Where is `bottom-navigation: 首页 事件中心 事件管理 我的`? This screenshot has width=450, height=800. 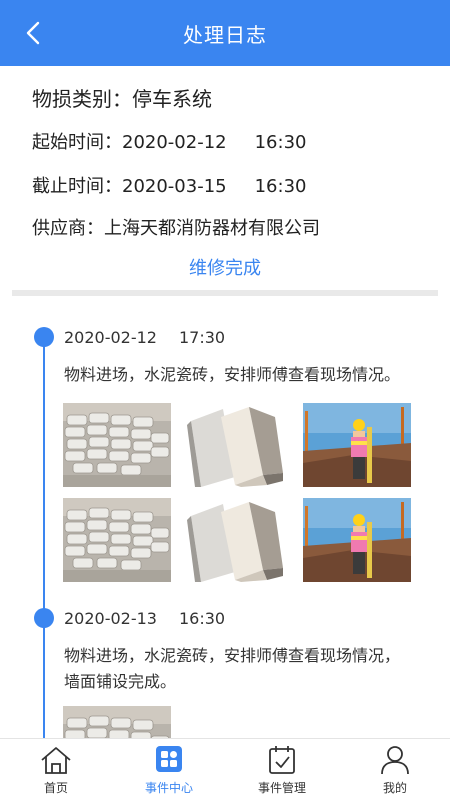 bottom-navigation: 首页 事件中心 事件管理 我的 is located at coordinates (225, 769).